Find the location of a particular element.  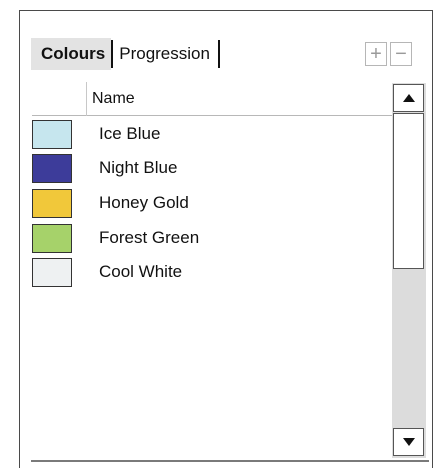

colour-name: Cool White is located at coordinates (141, 271).